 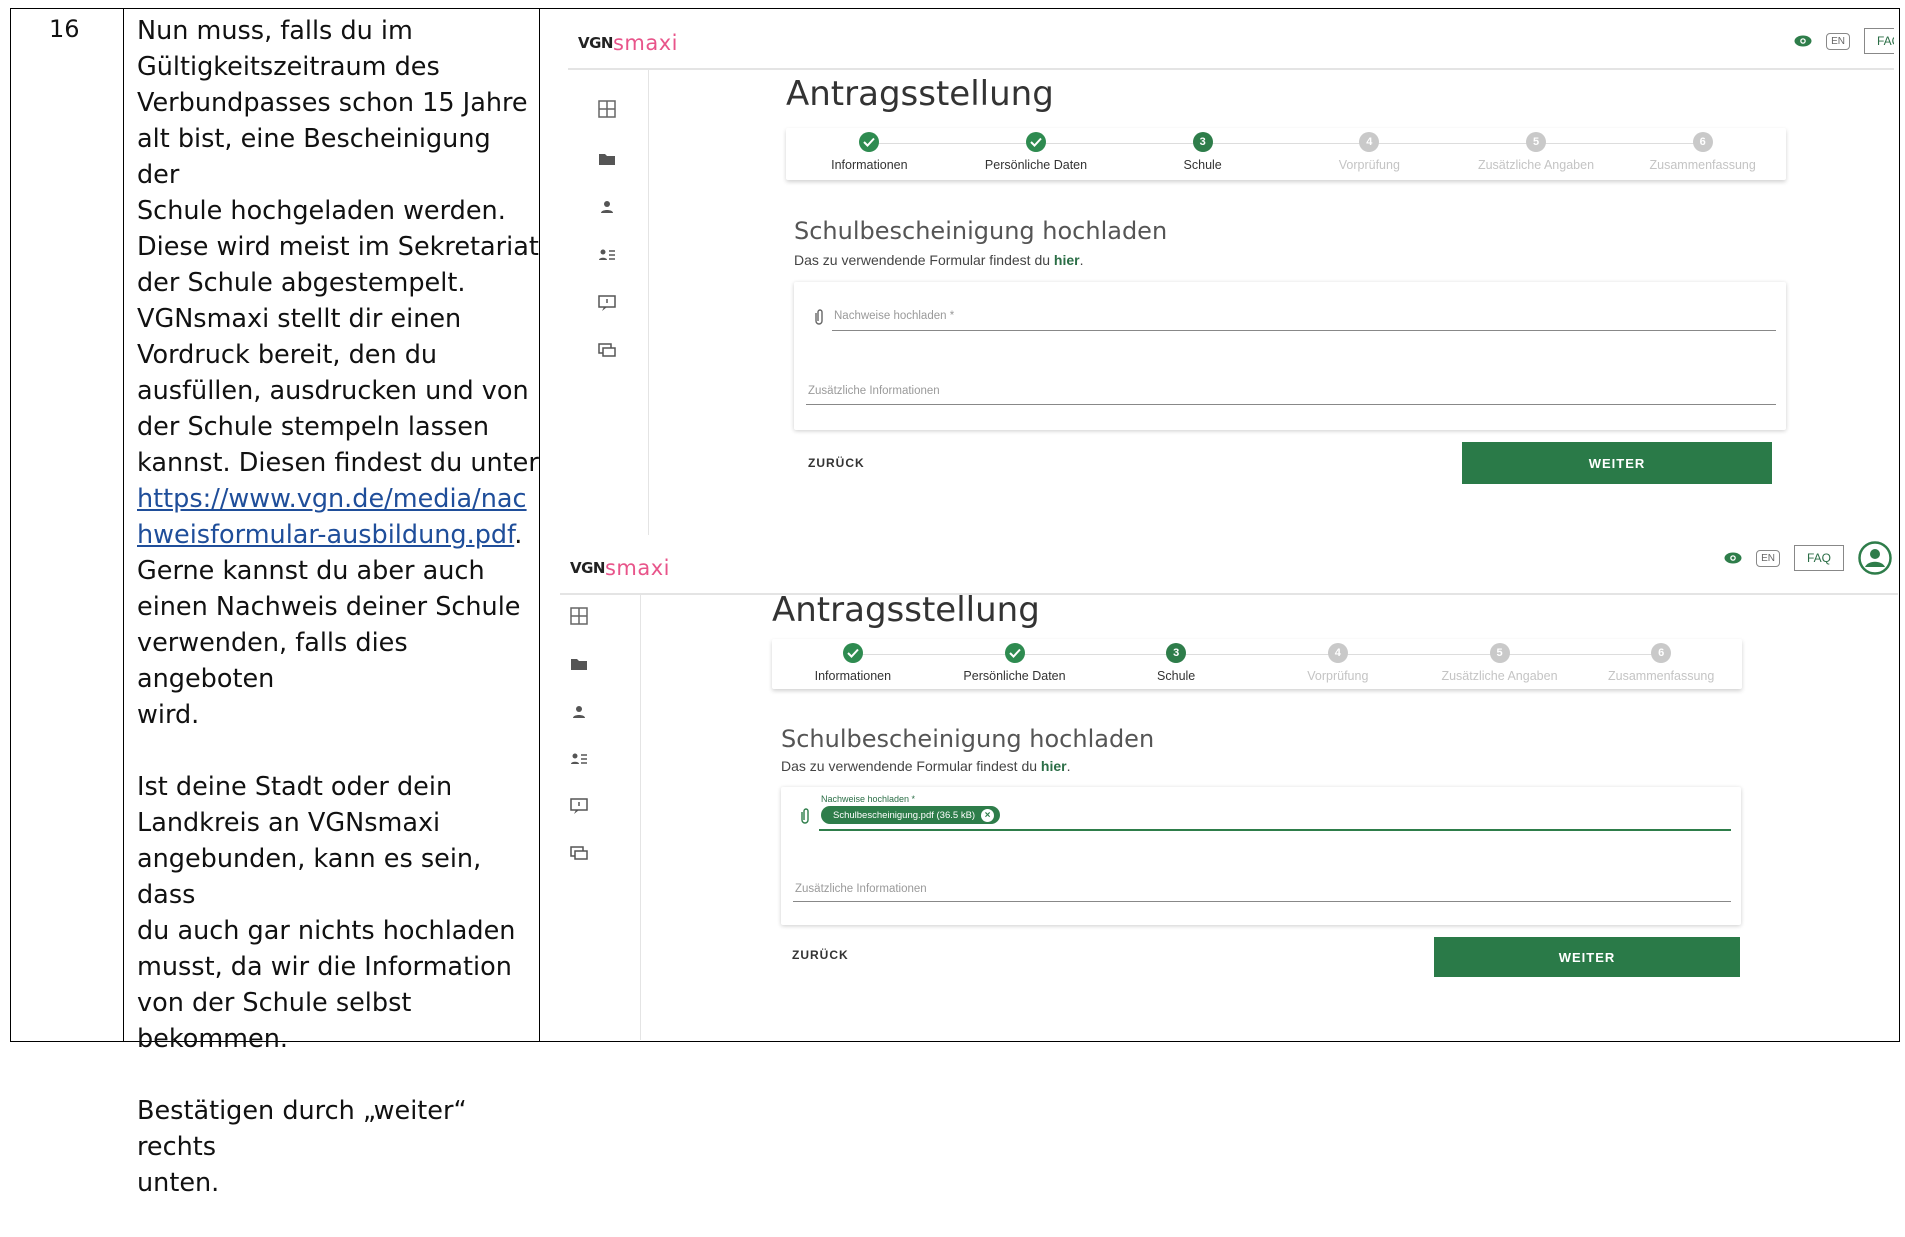 What do you see at coordinates (333, 391) in the screenshot?
I see `instruction-line: ausfüllen, ausdrucken und von` at bounding box center [333, 391].